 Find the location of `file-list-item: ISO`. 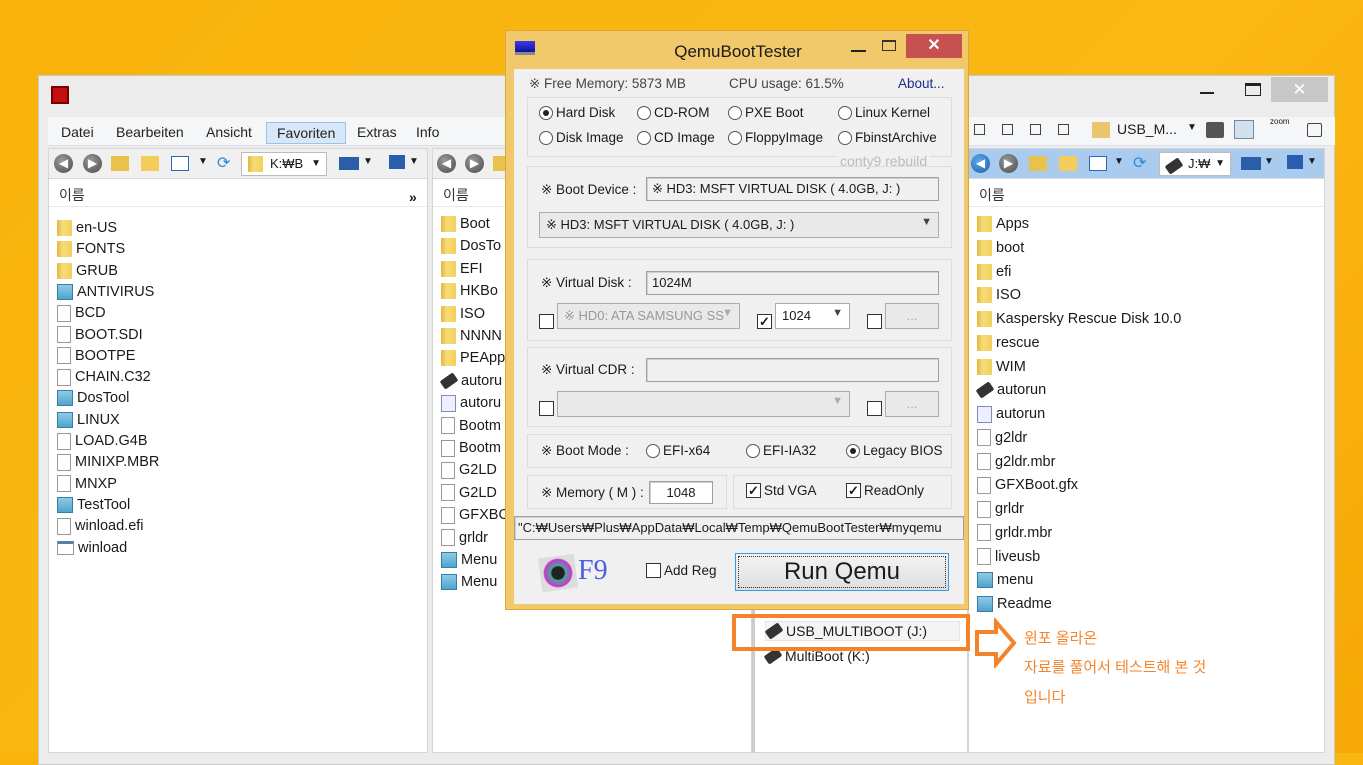

file-list-item: ISO is located at coordinates (999, 295).